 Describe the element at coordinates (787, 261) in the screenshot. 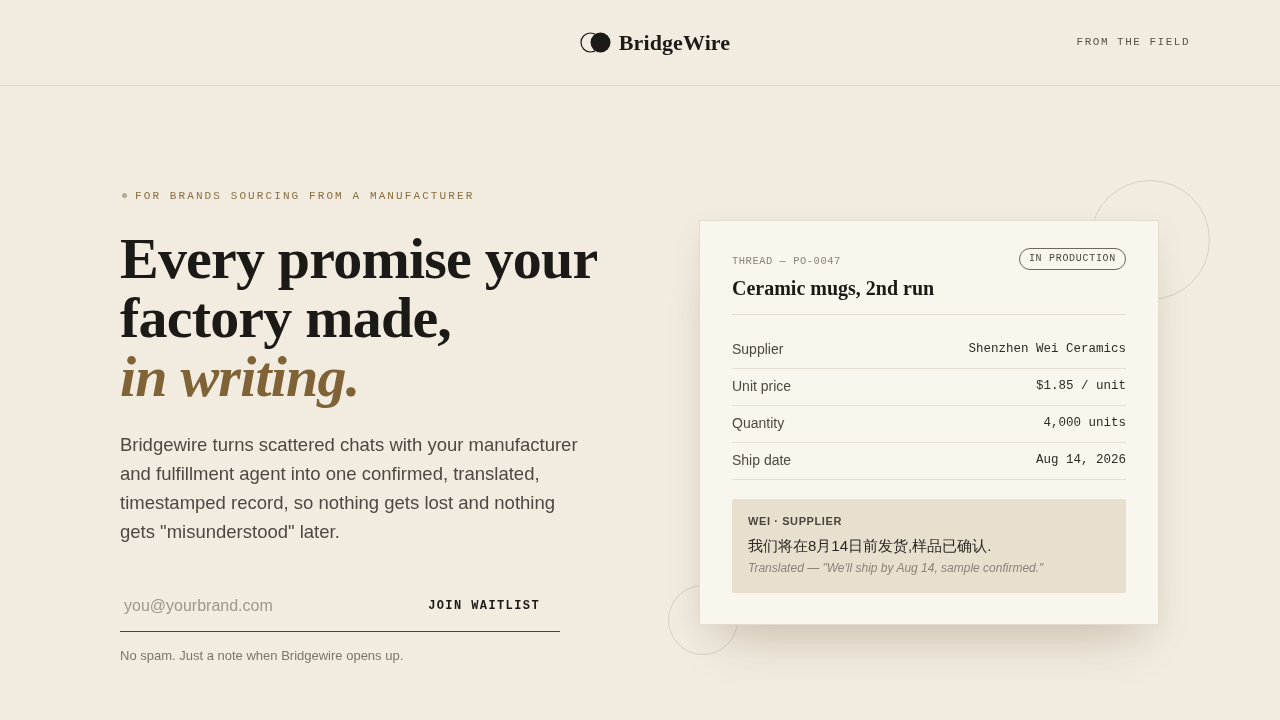

I see `thread-id: THREAD — PO-0047` at that location.